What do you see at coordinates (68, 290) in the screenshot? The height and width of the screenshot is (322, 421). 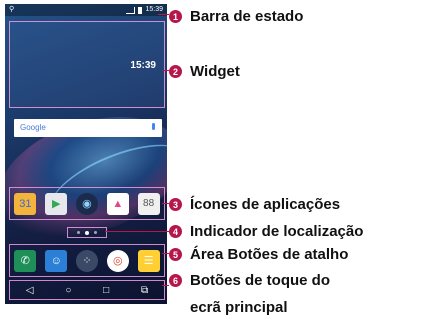 I see `home-icon: ○` at bounding box center [68, 290].